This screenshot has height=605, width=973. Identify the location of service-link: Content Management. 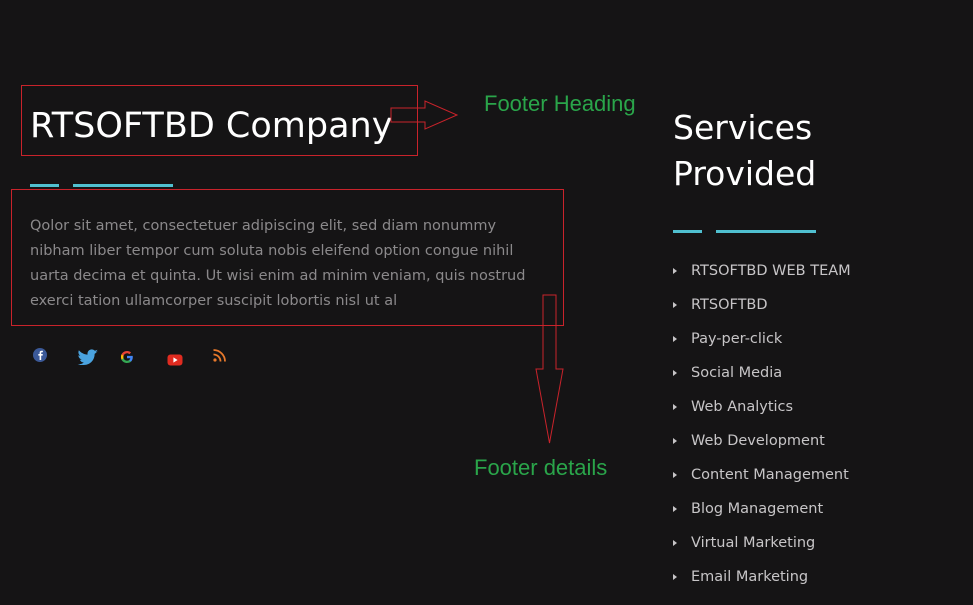
(770, 475).